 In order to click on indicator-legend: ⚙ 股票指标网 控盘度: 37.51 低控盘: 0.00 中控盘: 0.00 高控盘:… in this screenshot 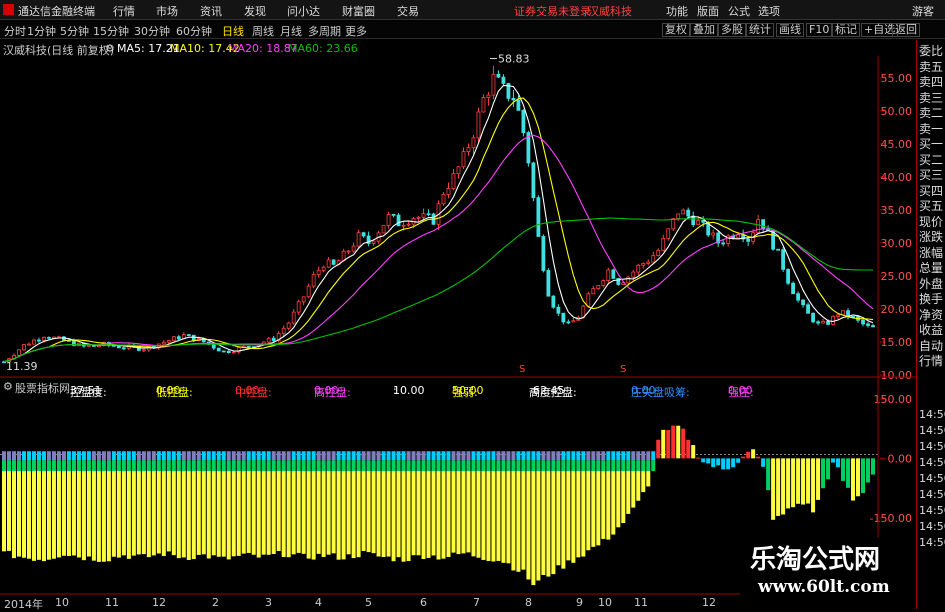, I will do `click(450, 388)`.